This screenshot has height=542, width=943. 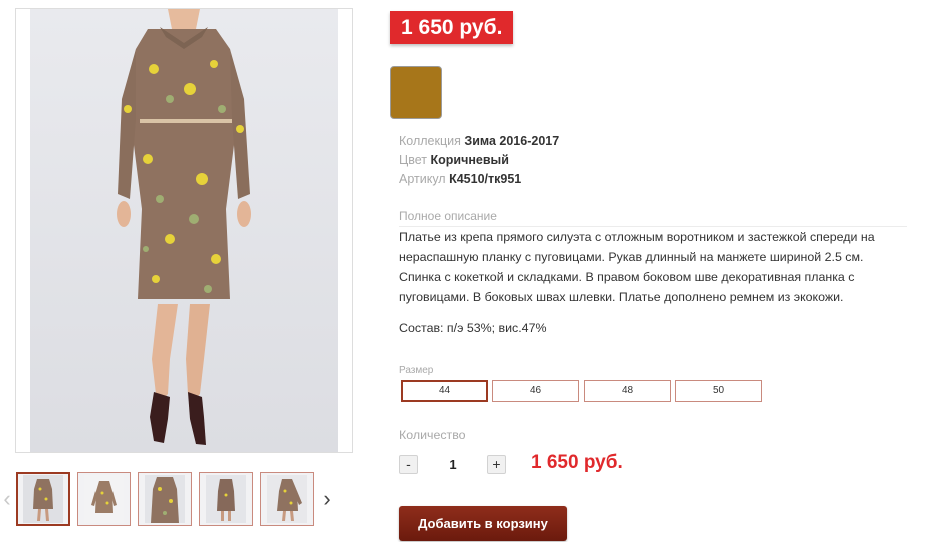 I want to click on size-option-44: 44, so click(x=444, y=391).